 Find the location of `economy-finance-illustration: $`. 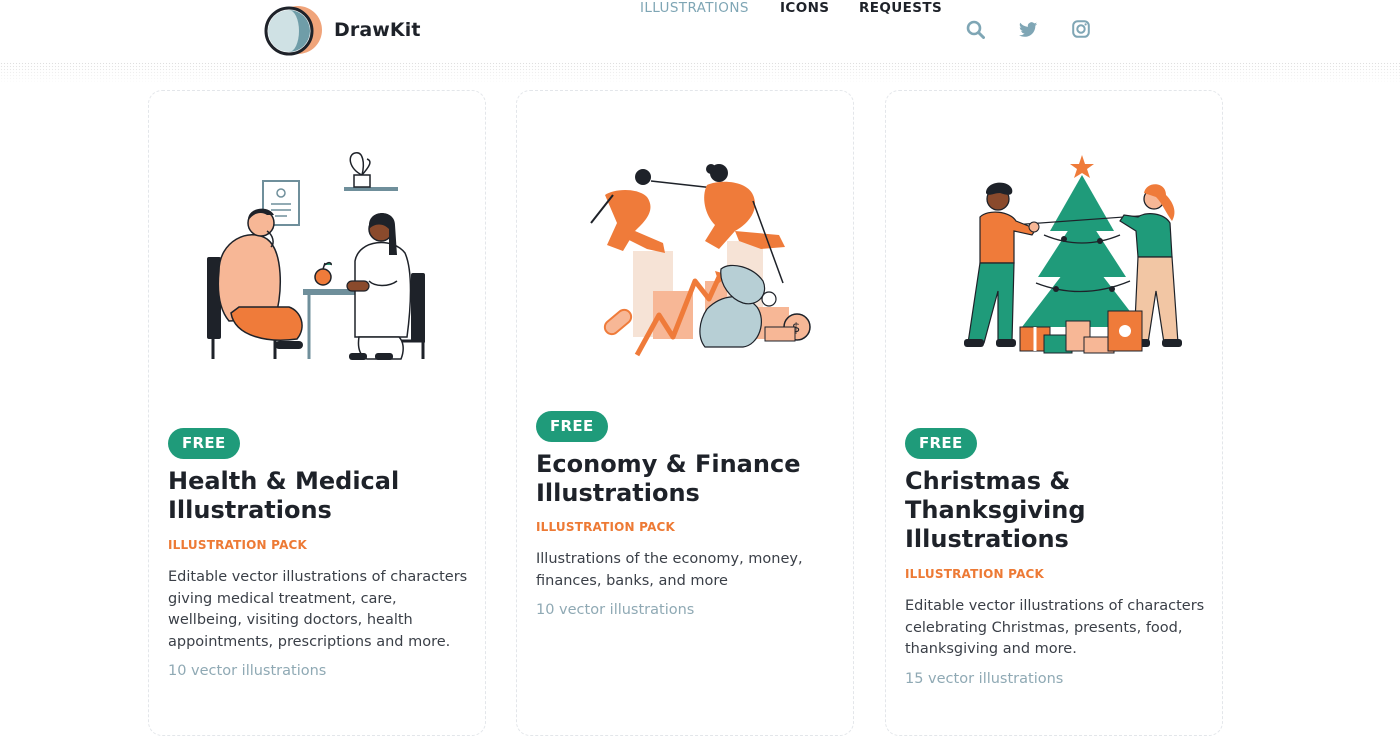

economy-finance-illustration: $ is located at coordinates (700, 260).